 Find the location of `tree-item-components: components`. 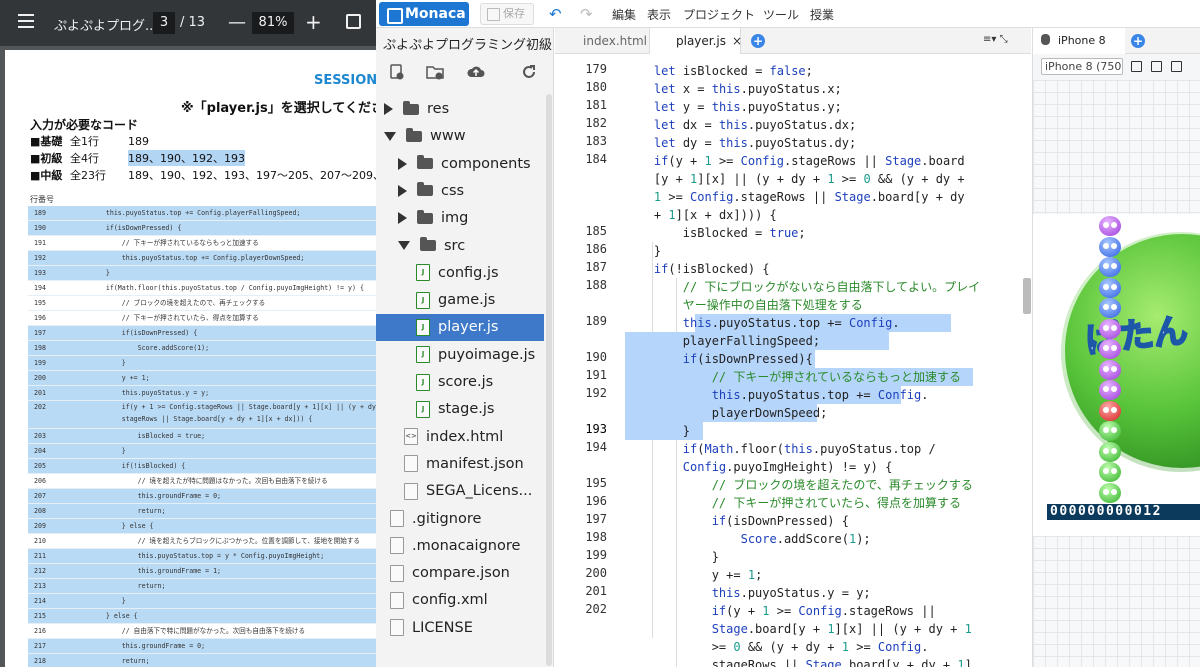

tree-item-components: components is located at coordinates (460, 164).